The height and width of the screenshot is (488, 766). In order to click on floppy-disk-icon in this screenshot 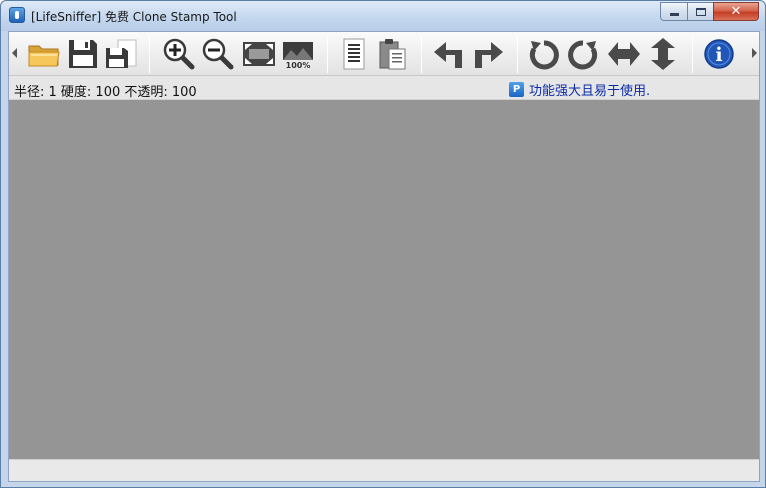, I will do `click(83, 54)`.